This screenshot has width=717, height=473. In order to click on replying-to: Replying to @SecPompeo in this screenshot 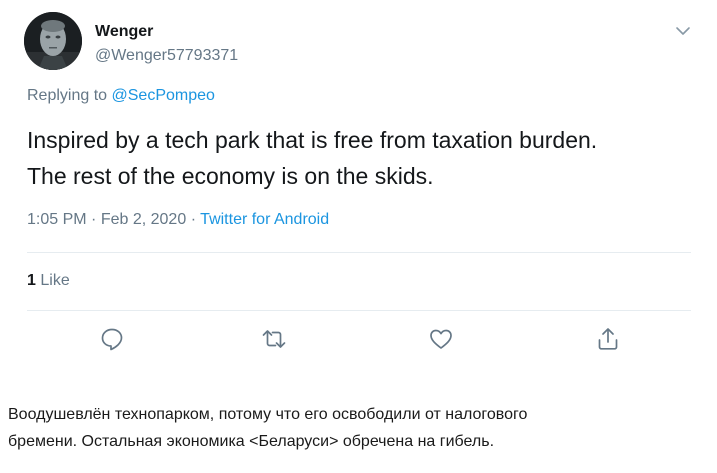, I will do `click(121, 96)`.